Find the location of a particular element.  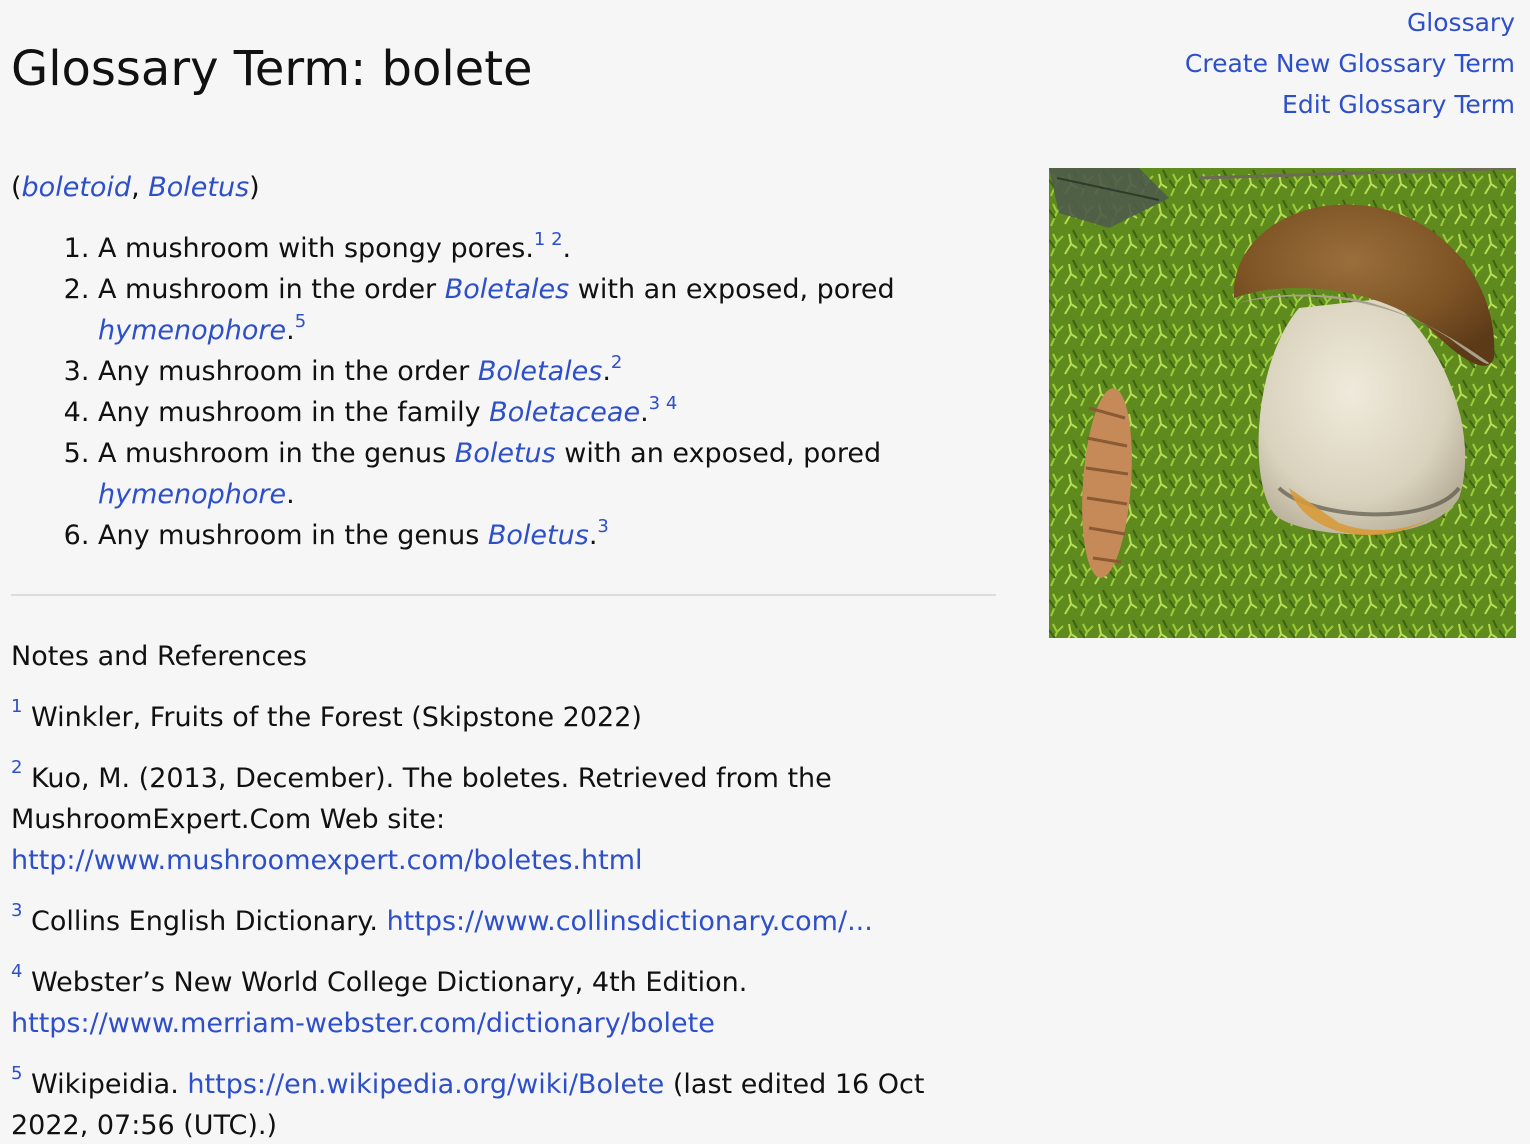

term-link: Boletaceae is located at coordinates (564, 412).